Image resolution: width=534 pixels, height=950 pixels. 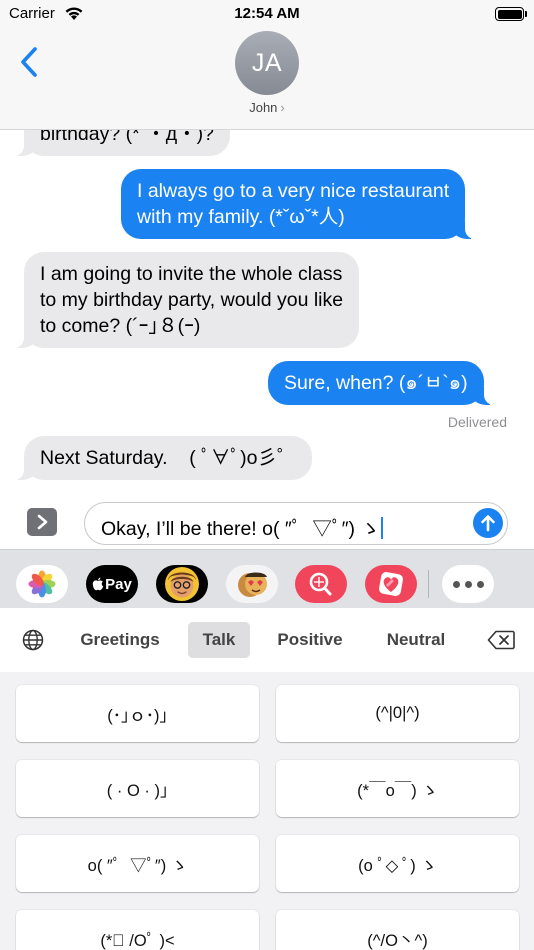 I want to click on tab-greetings: Greetings, so click(x=120, y=640).